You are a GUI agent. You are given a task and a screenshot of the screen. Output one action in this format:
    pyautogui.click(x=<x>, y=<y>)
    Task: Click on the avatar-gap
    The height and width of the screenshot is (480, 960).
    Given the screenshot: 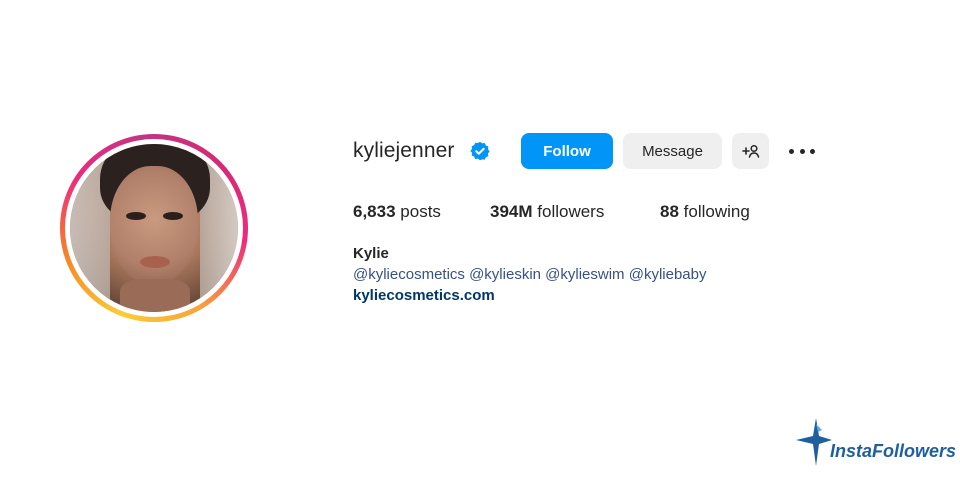 What is the action you would take?
    pyautogui.click(x=154, y=228)
    